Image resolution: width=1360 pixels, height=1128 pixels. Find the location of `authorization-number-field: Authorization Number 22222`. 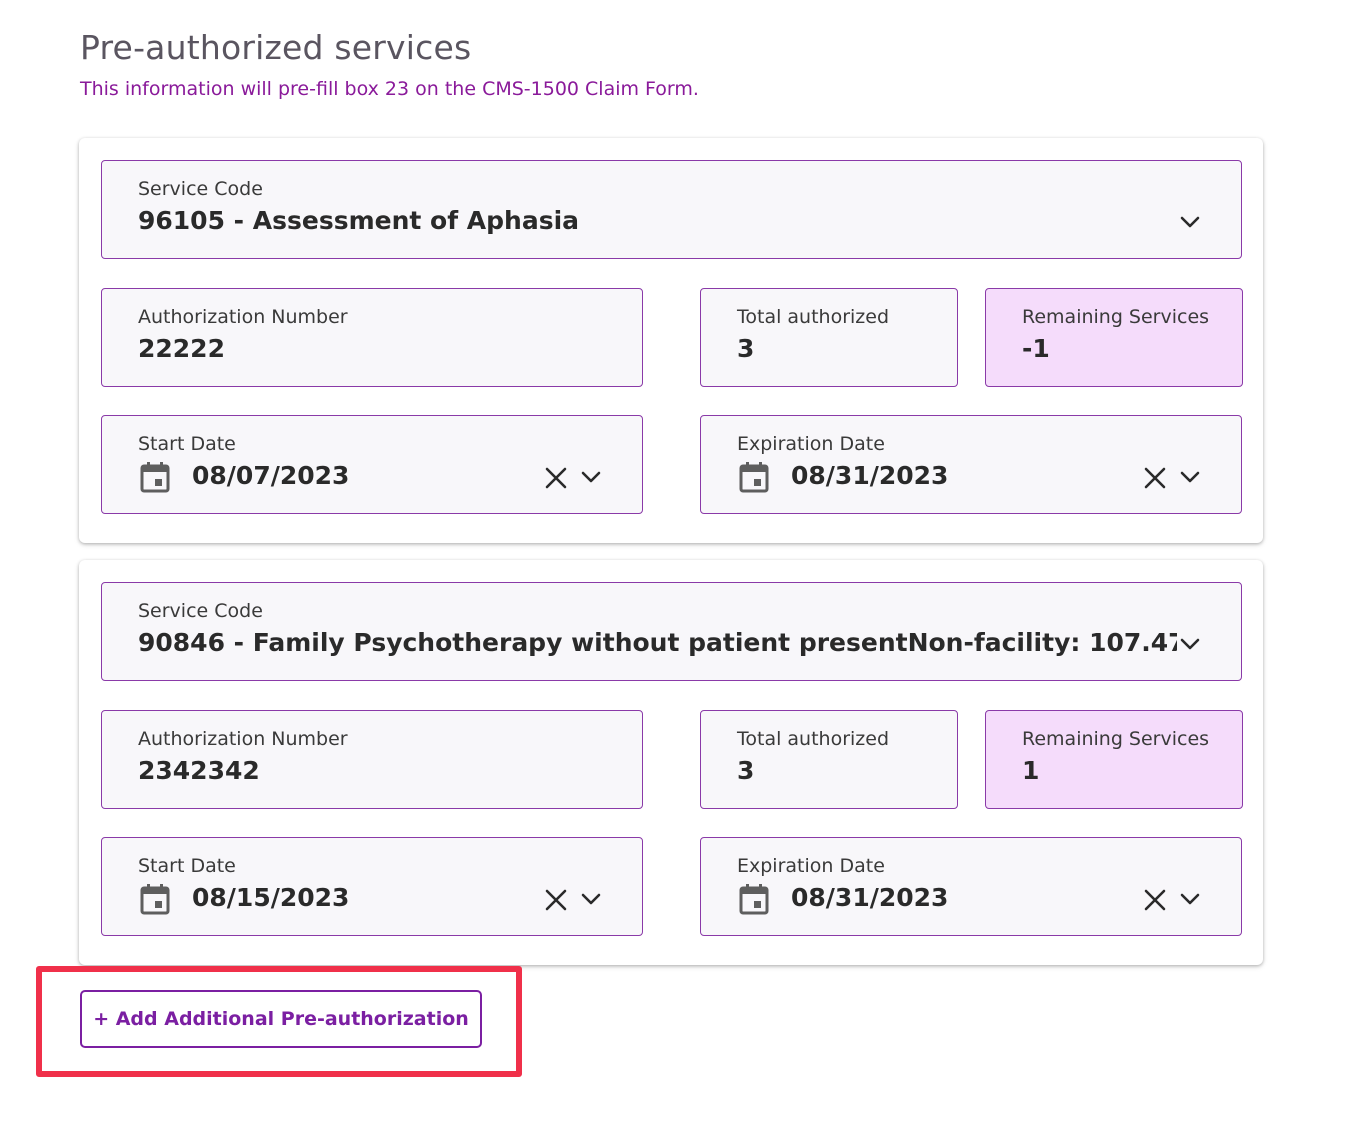

authorization-number-field: Authorization Number 22222 is located at coordinates (372, 337).